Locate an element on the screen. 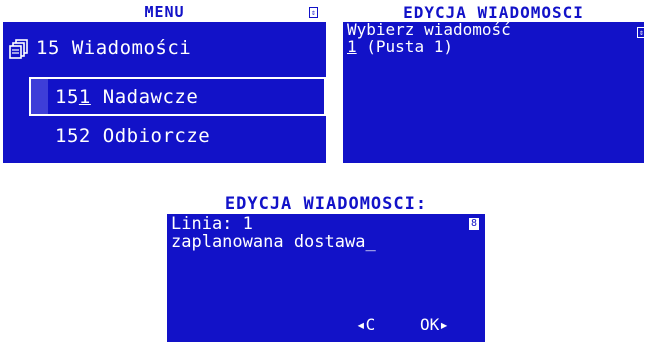  menu-title-bar: MENU is located at coordinates (164, 12).